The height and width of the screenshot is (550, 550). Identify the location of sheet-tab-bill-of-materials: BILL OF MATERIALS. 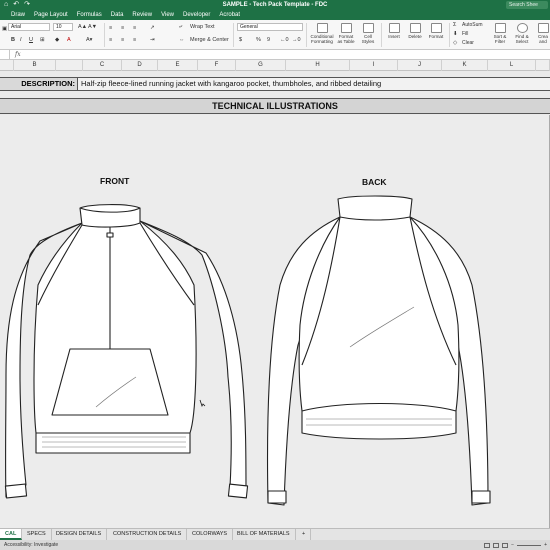
(264, 534).